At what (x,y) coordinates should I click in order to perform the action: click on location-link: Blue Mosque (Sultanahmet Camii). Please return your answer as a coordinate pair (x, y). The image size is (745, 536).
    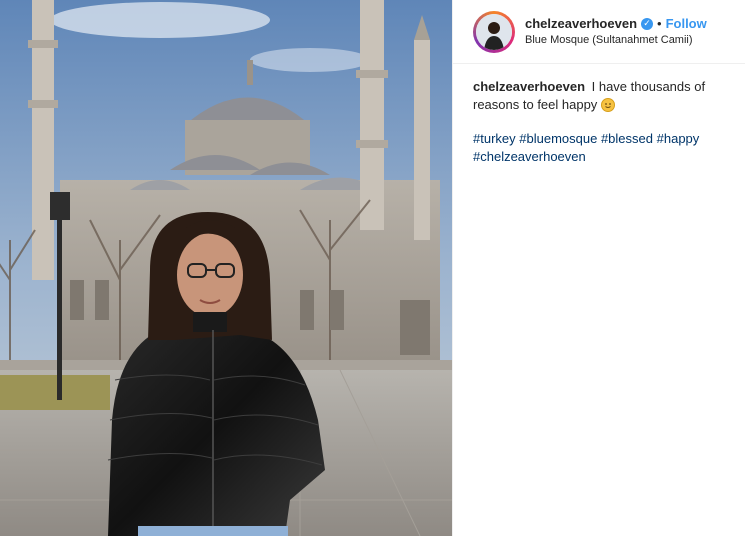
    Looking at the image, I should click on (616, 41).